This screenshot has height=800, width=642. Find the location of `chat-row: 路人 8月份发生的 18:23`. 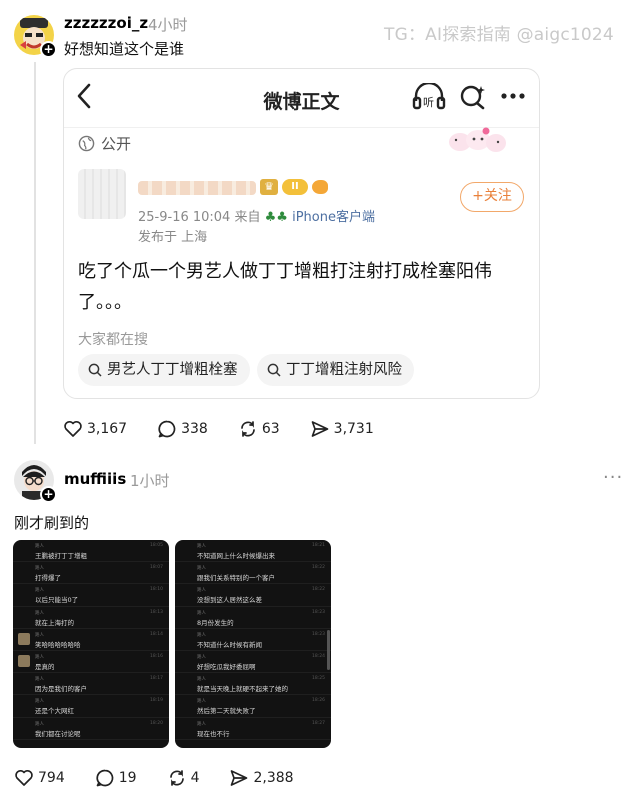

chat-row: 路人 8月份发生的 18:23 is located at coordinates (253, 618).